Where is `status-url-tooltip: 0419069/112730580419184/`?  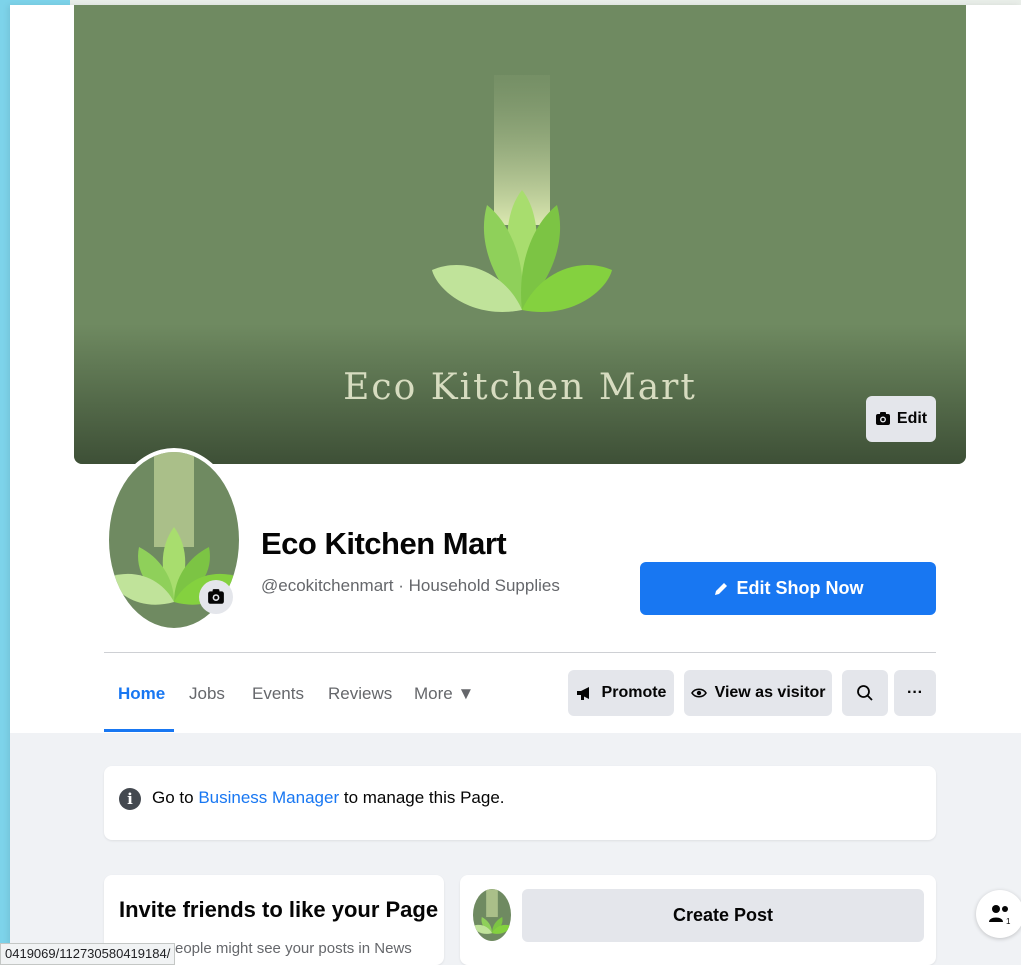 status-url-tooltip: 0419069/112730580419184/ is located at coordinates (88, 954).